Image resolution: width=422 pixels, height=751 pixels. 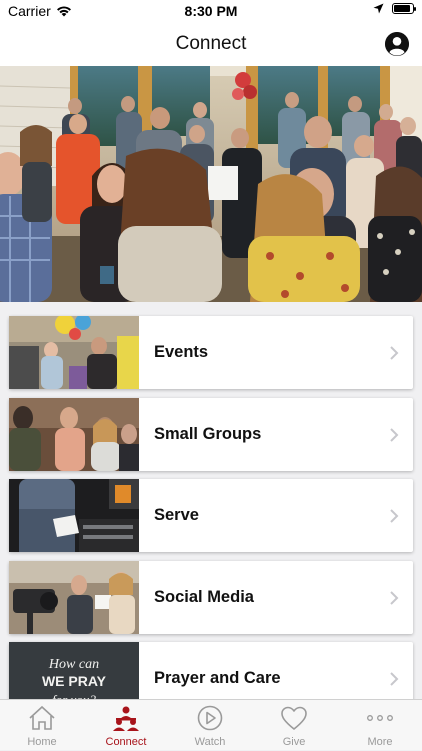 I want to click on status-bar: Carrier 8:30 PM, so click(x=211, y=11).